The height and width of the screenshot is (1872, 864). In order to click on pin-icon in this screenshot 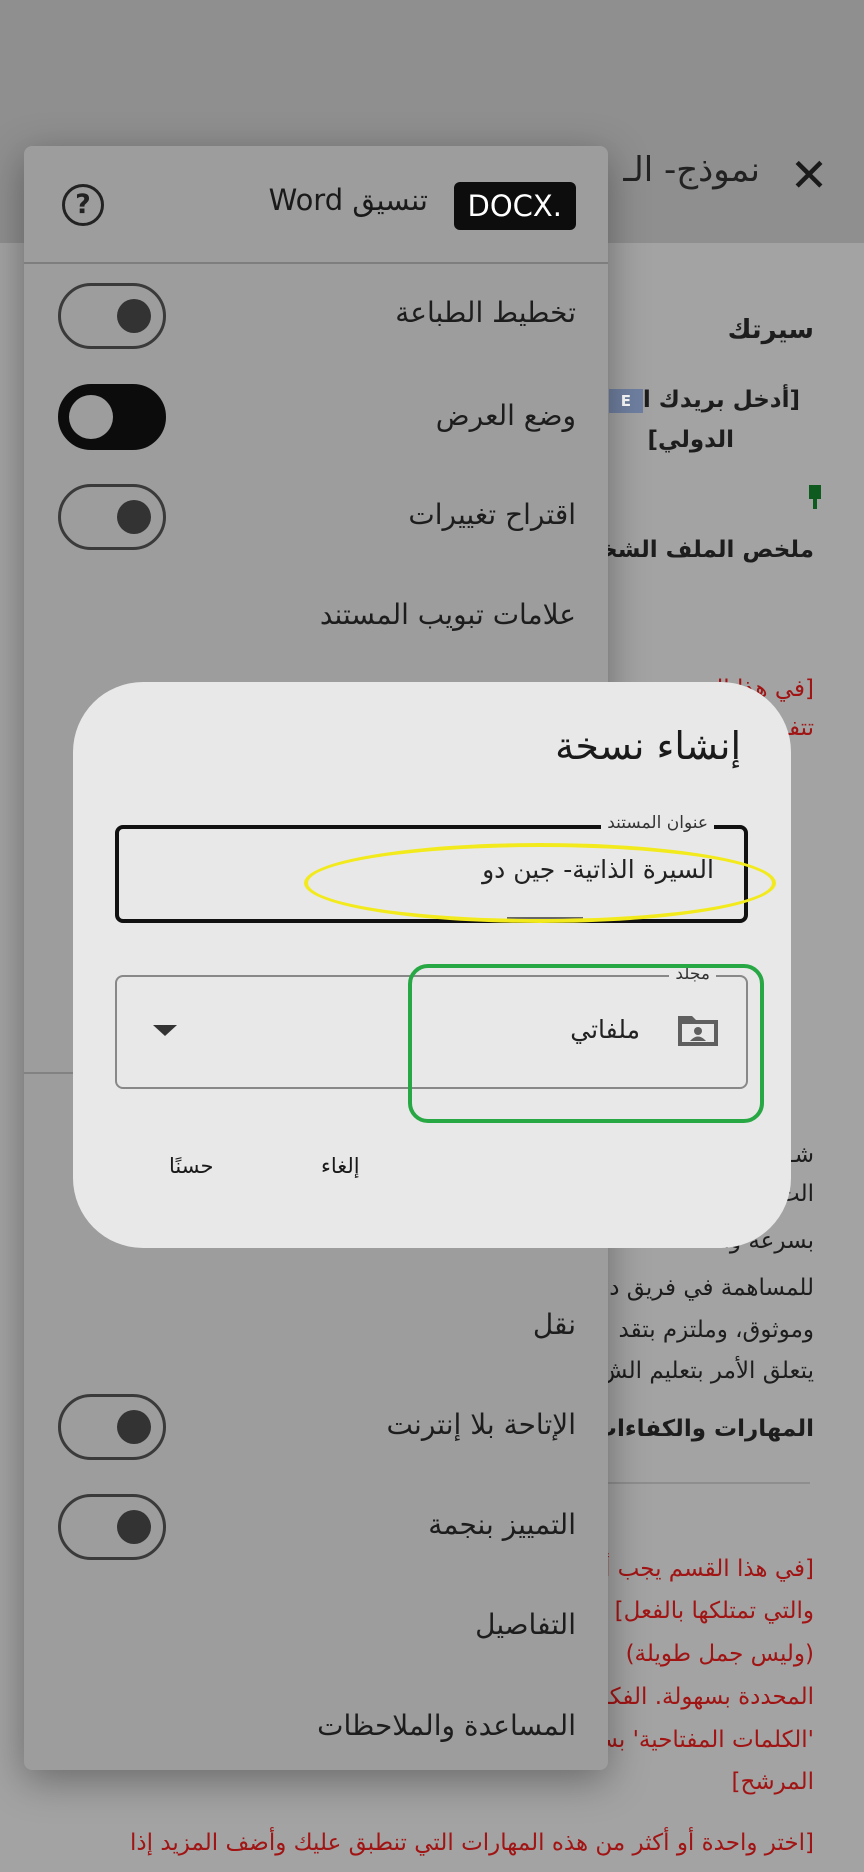, I will do `click(815, 497)`.